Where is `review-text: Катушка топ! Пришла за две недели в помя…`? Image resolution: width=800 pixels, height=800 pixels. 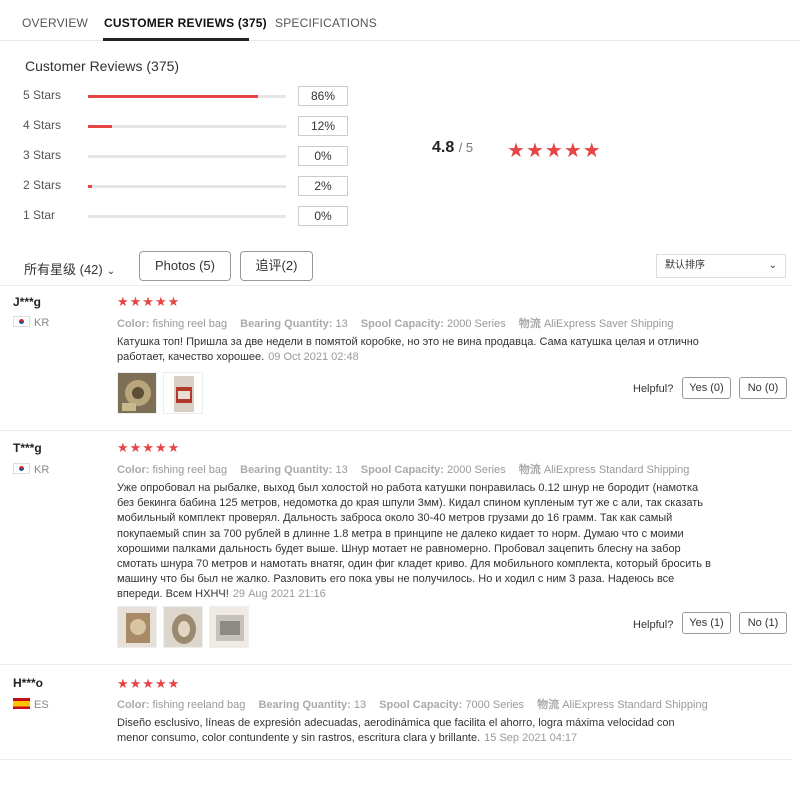
review-text: Катушка топ! Пришла за две недели в помя… is located at coordinates (408, 350).